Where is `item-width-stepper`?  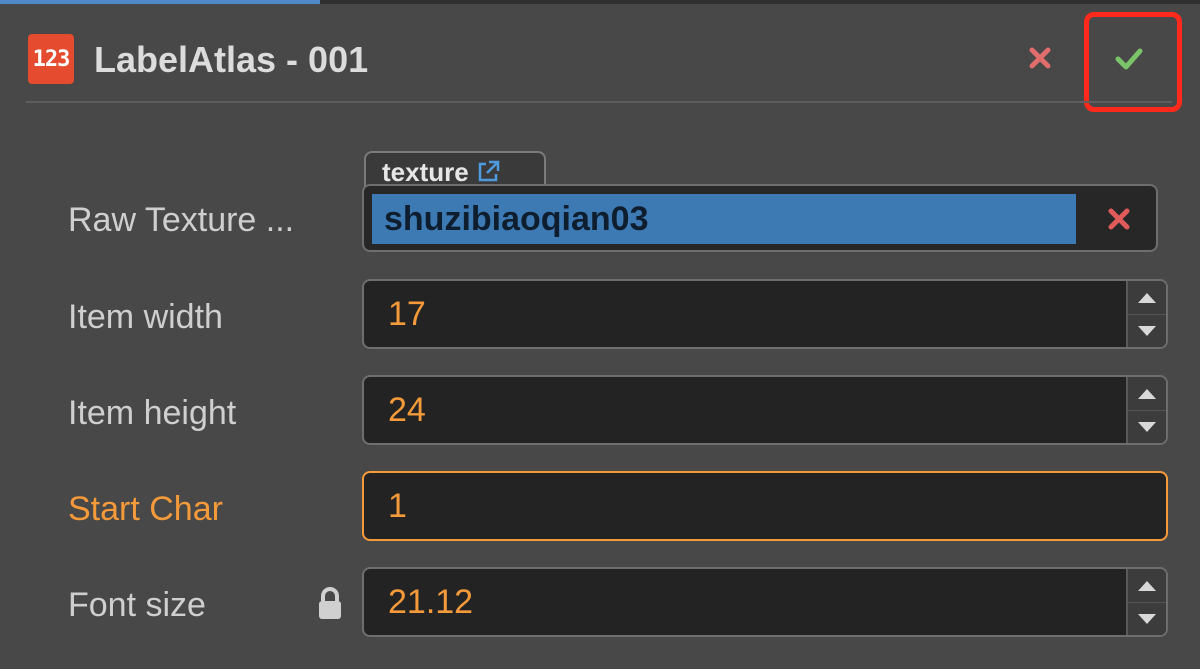
item-width-stepper is located at coordinates (1146, 314).